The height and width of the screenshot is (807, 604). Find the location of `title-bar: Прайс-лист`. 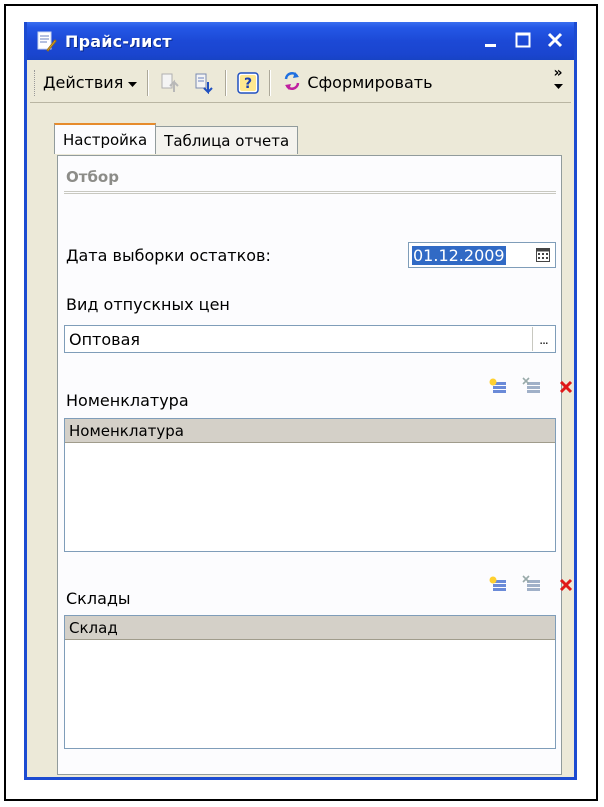

title-bar: Прайс-лист is located at coordinates (300, 41).